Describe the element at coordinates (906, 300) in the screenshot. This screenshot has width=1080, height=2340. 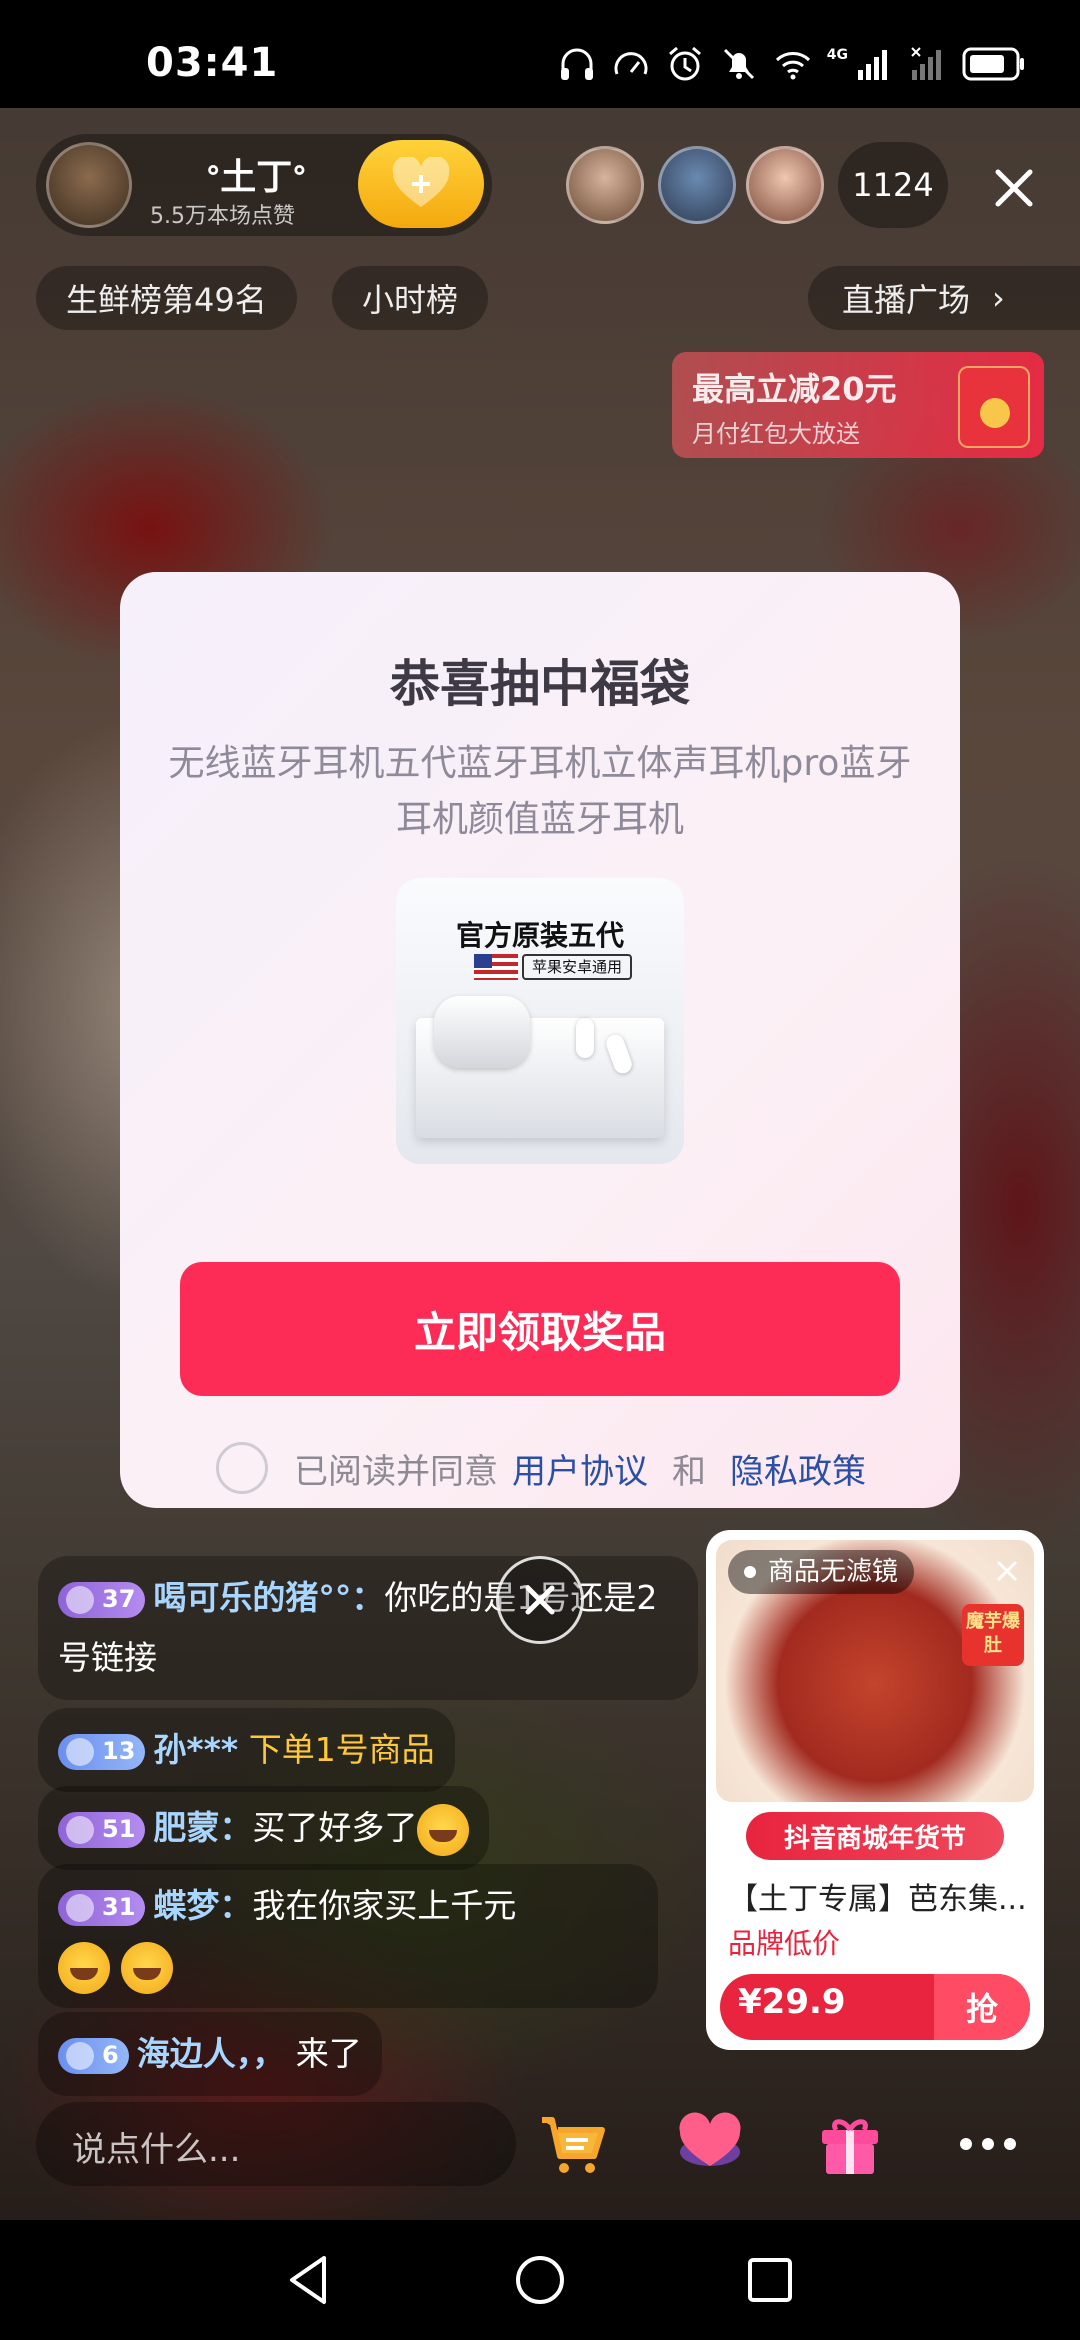
I see `live-plaza-label: 直播广场` at that location.